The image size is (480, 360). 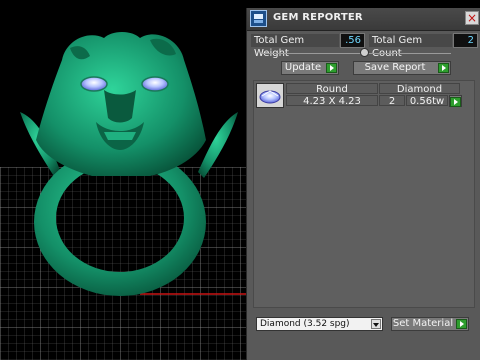 What do you see at coordinates (419, 89) in the screenshot?
I see `gem-material: Diamond` at bounding box center [419, 89].